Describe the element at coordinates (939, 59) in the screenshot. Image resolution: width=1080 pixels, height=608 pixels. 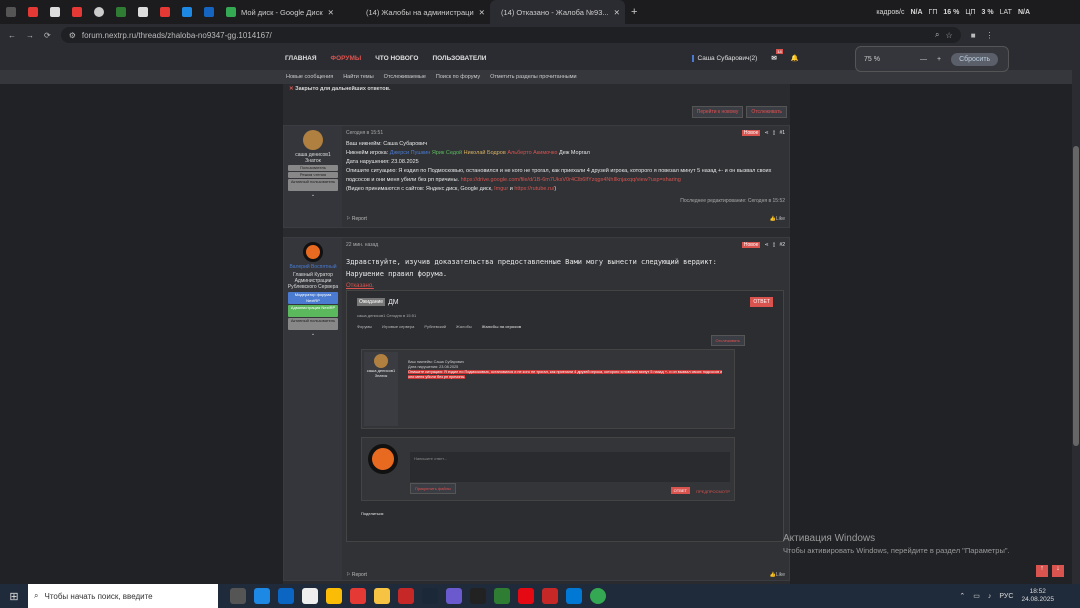
I see `zoom-in-button: +` at that location.